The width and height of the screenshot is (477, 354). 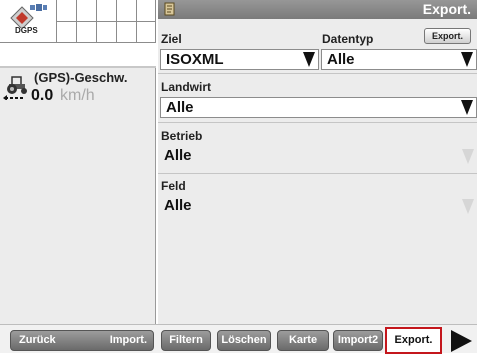 I want to click on datentyp-dropdown: Alle, so click(x=399, y=59).